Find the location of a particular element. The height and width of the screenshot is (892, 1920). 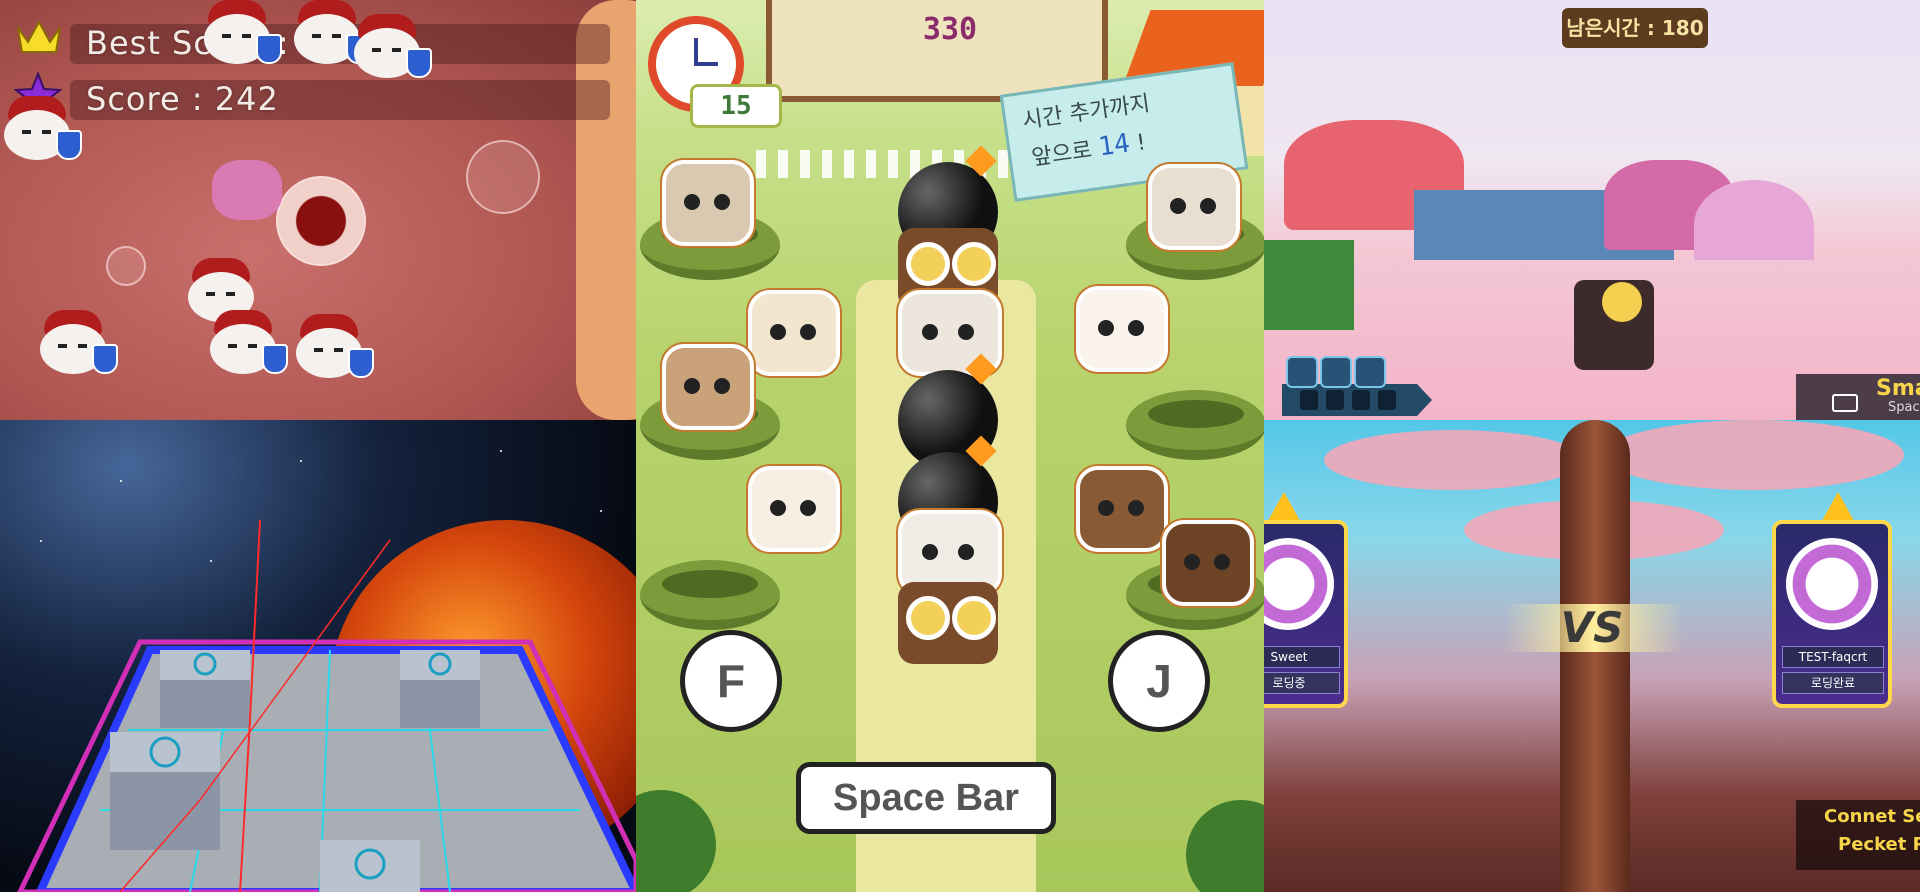

beagle-dog is located at coordinates (794, 333).